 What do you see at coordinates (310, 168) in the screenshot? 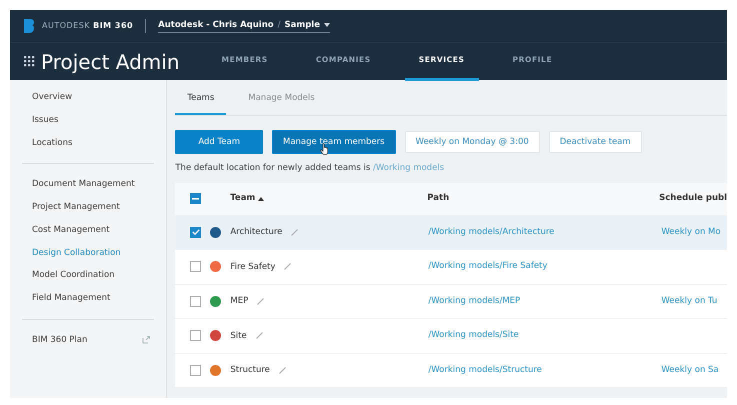
I see `default-location-text: The default location for newly added teams is /Working models` at bounding box center [310, 168].